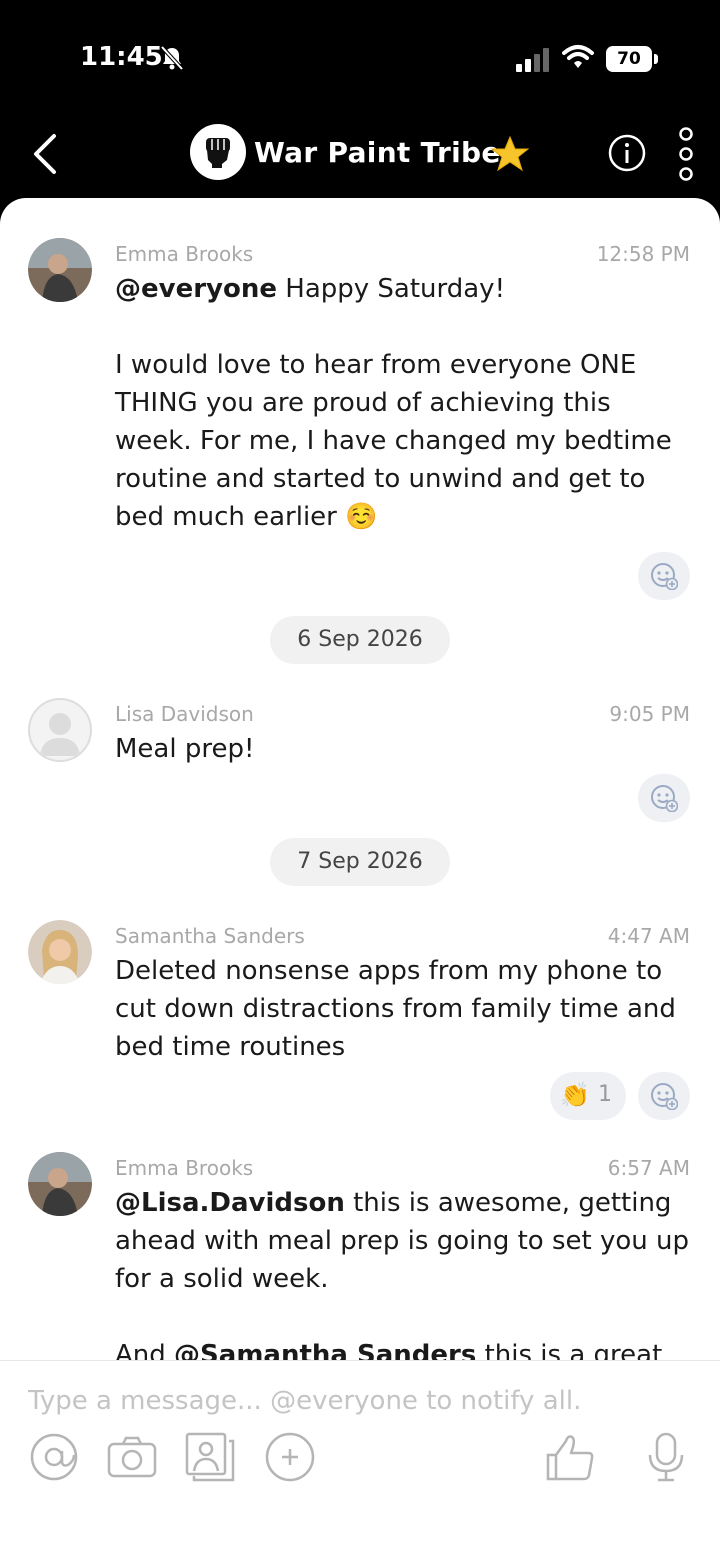 The width and height of the screenshot is (720, 1568). I want to click on raised-fist-icon, so click(218, 153).